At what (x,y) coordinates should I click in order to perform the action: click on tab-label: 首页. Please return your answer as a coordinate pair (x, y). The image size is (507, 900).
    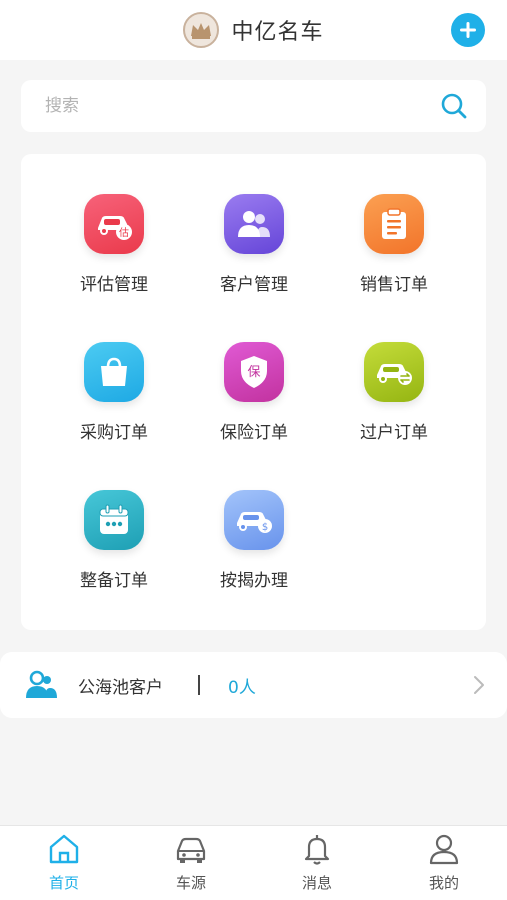
    Looking at the image, I should click on (63, 883).